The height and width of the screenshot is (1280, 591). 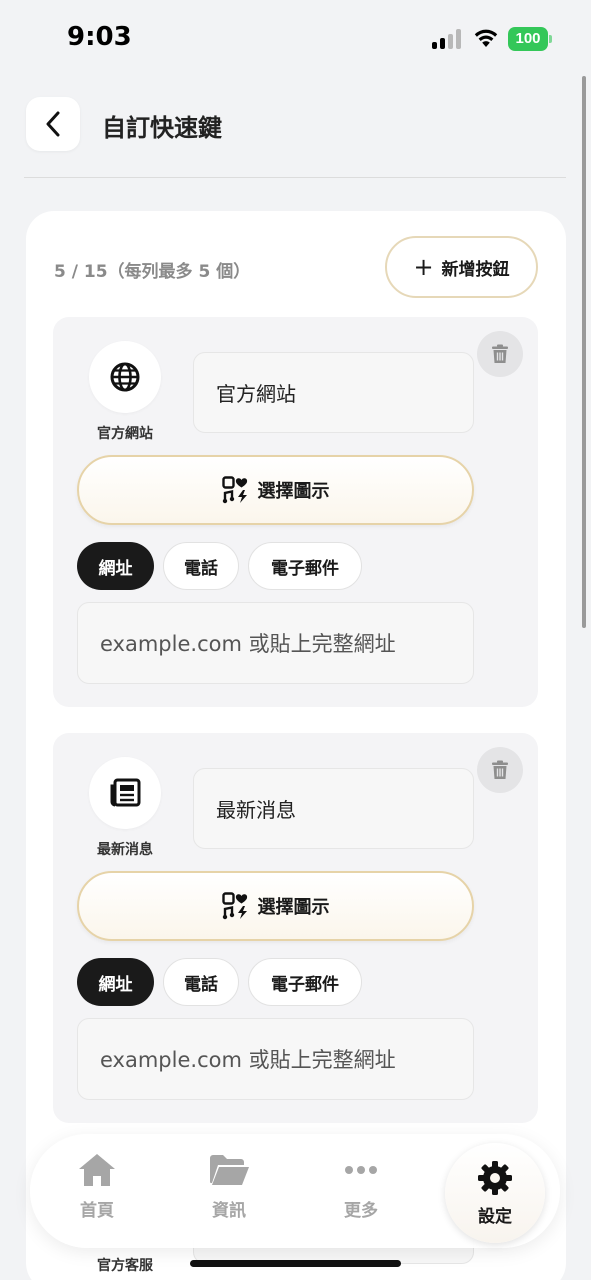 What do you see at coordinates (361, 1170) in the screenshot?
I see `more-icon` at bounding box center [361, 1170].